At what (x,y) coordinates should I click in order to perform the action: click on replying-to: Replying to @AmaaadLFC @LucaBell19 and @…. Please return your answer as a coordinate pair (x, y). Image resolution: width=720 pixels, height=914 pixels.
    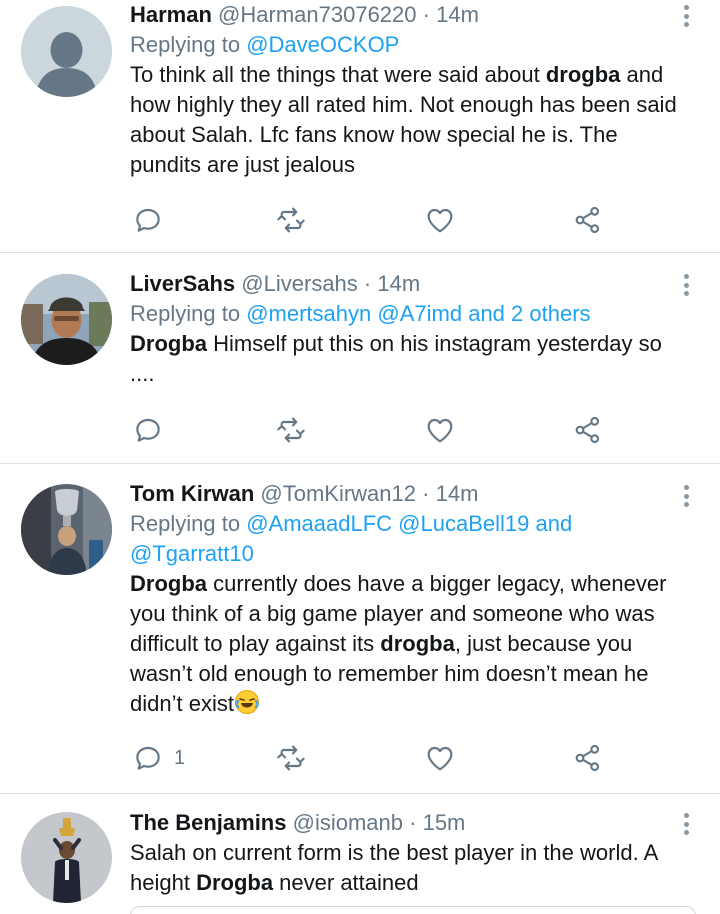
    Looking at the image, I should click on (405, 539).